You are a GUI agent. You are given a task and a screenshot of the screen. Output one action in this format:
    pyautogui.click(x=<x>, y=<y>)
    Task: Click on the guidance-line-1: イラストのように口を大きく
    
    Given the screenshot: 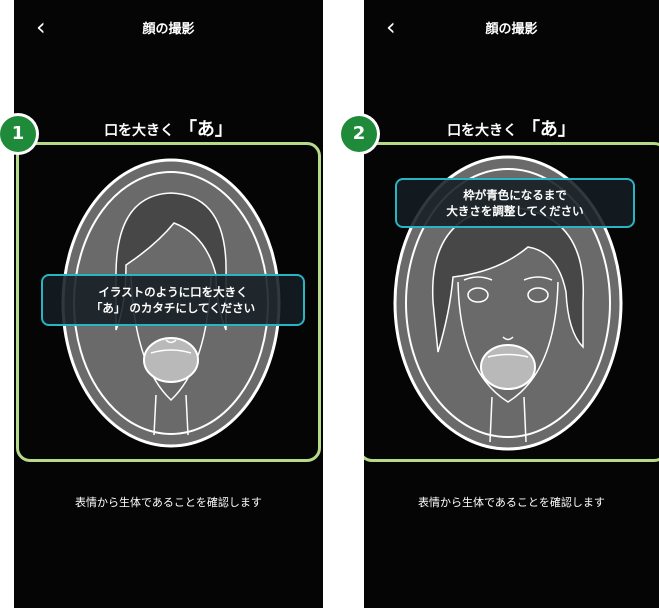 What is the action you would take?
    pyautogui.click(x=173, y=292)
    